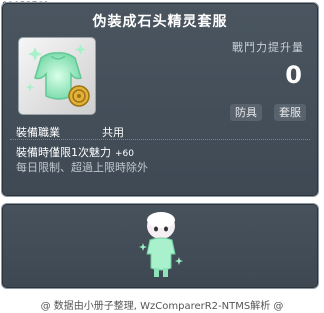 The width and height of the screenshot is (324, 313). I want to click on equip-limit-bonus: +60, so click(124, 154).